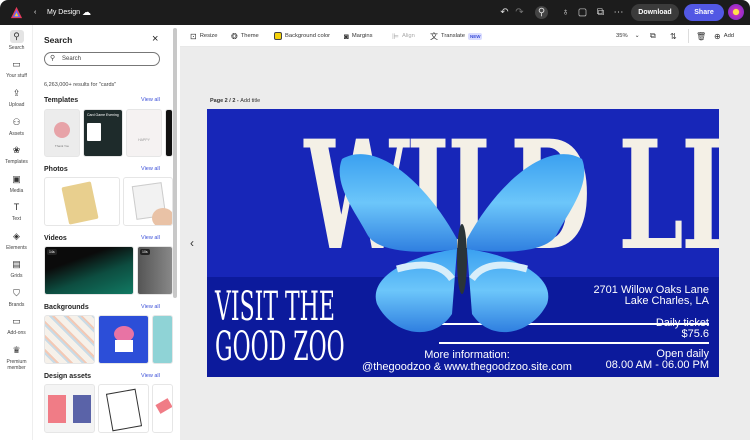  I want to click on redo-icon: ↷, so click(519, 12).